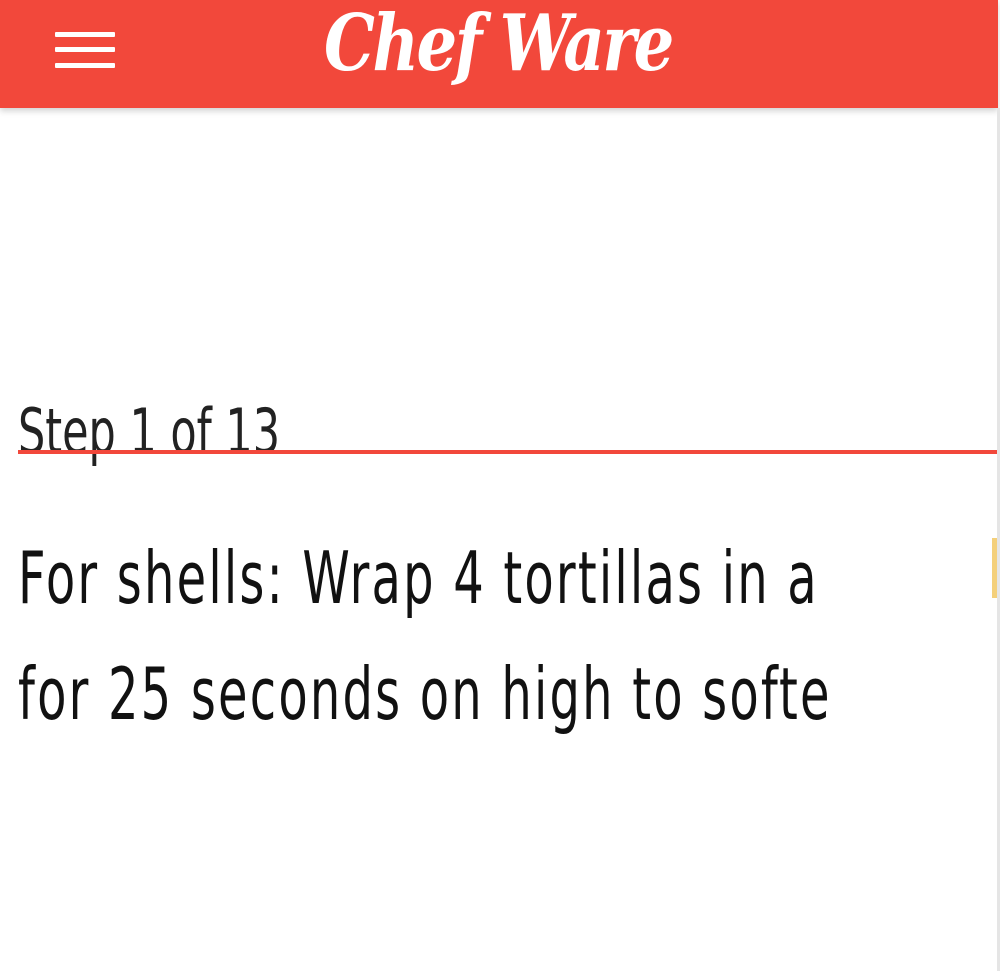 The height and width of the screenshot is (971, 1000). I want to click on app-header: Chef Ware, so click(499, 54).